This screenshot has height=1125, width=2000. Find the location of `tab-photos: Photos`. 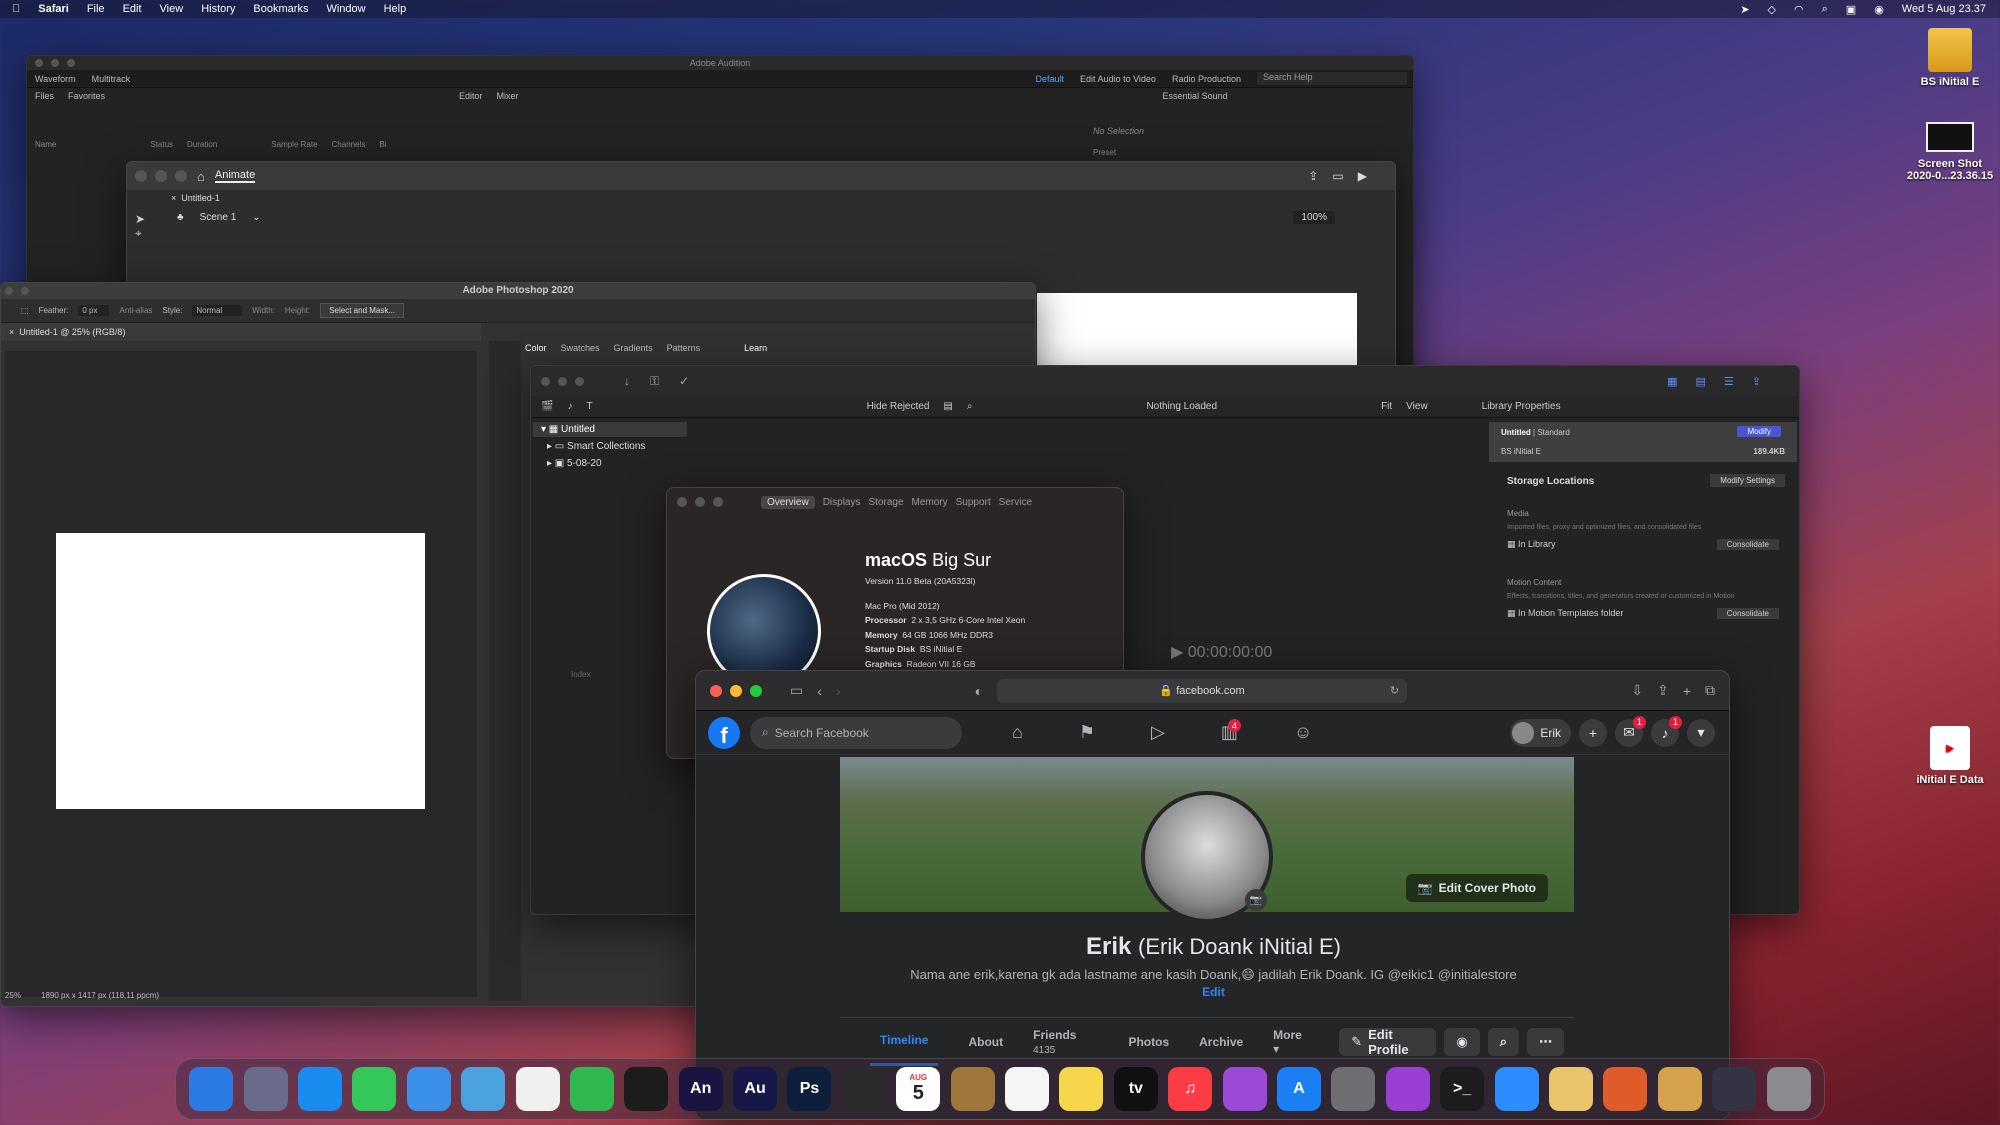

tab-photos: Photos is located at coordinates (1148, 1042).